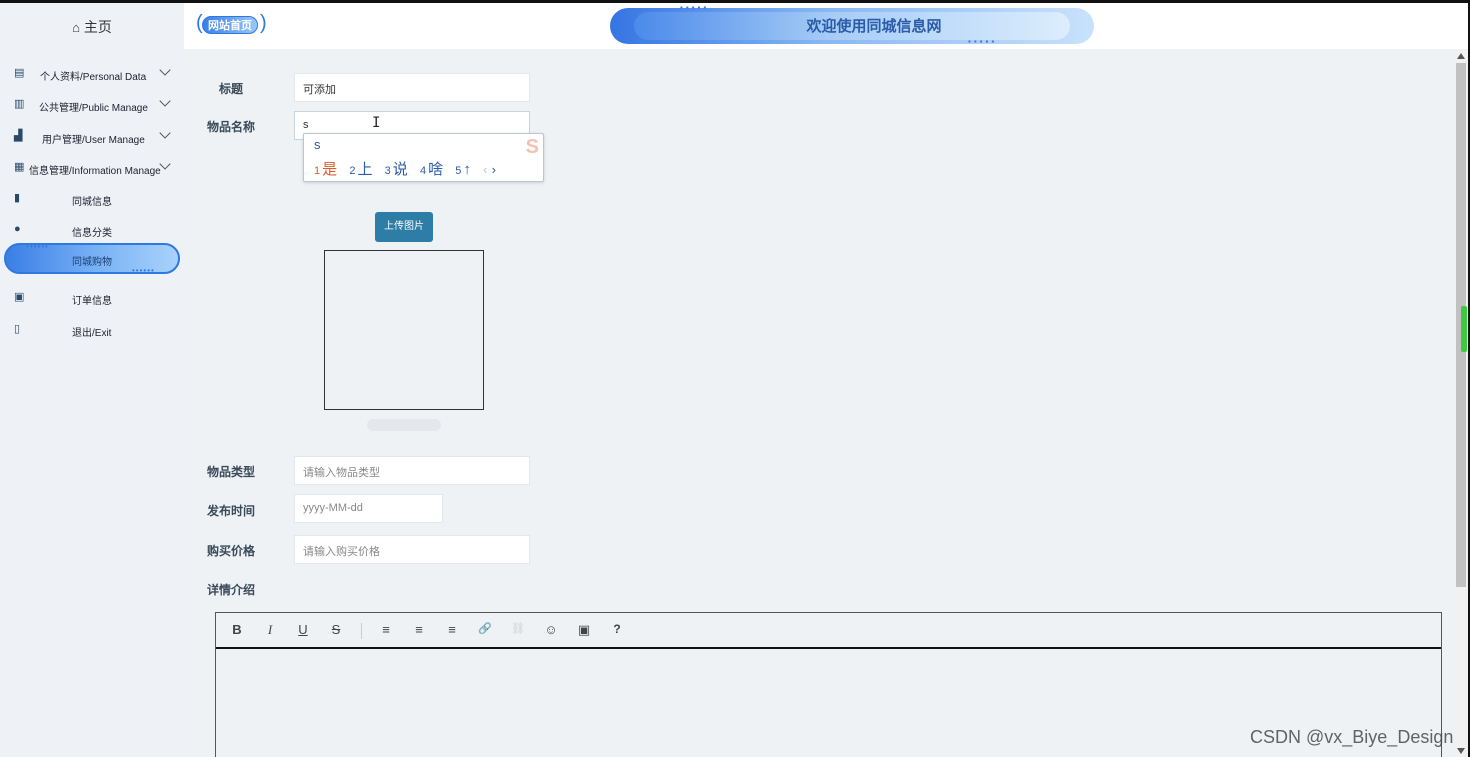  Describe the element at coordinates (419, 629) in the screenshot. I see `align-center-icon: ≡` at that location.